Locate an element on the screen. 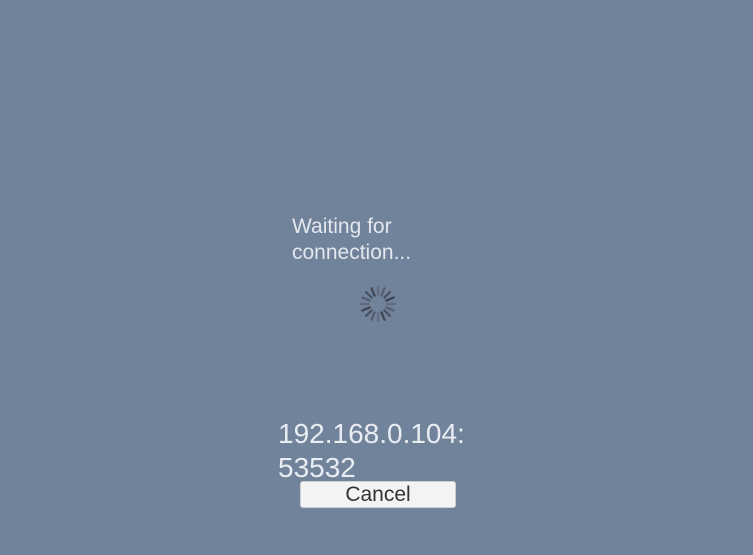  host-address-text: 192.168.0.104: 53532 is located at coordinates (371, 450).